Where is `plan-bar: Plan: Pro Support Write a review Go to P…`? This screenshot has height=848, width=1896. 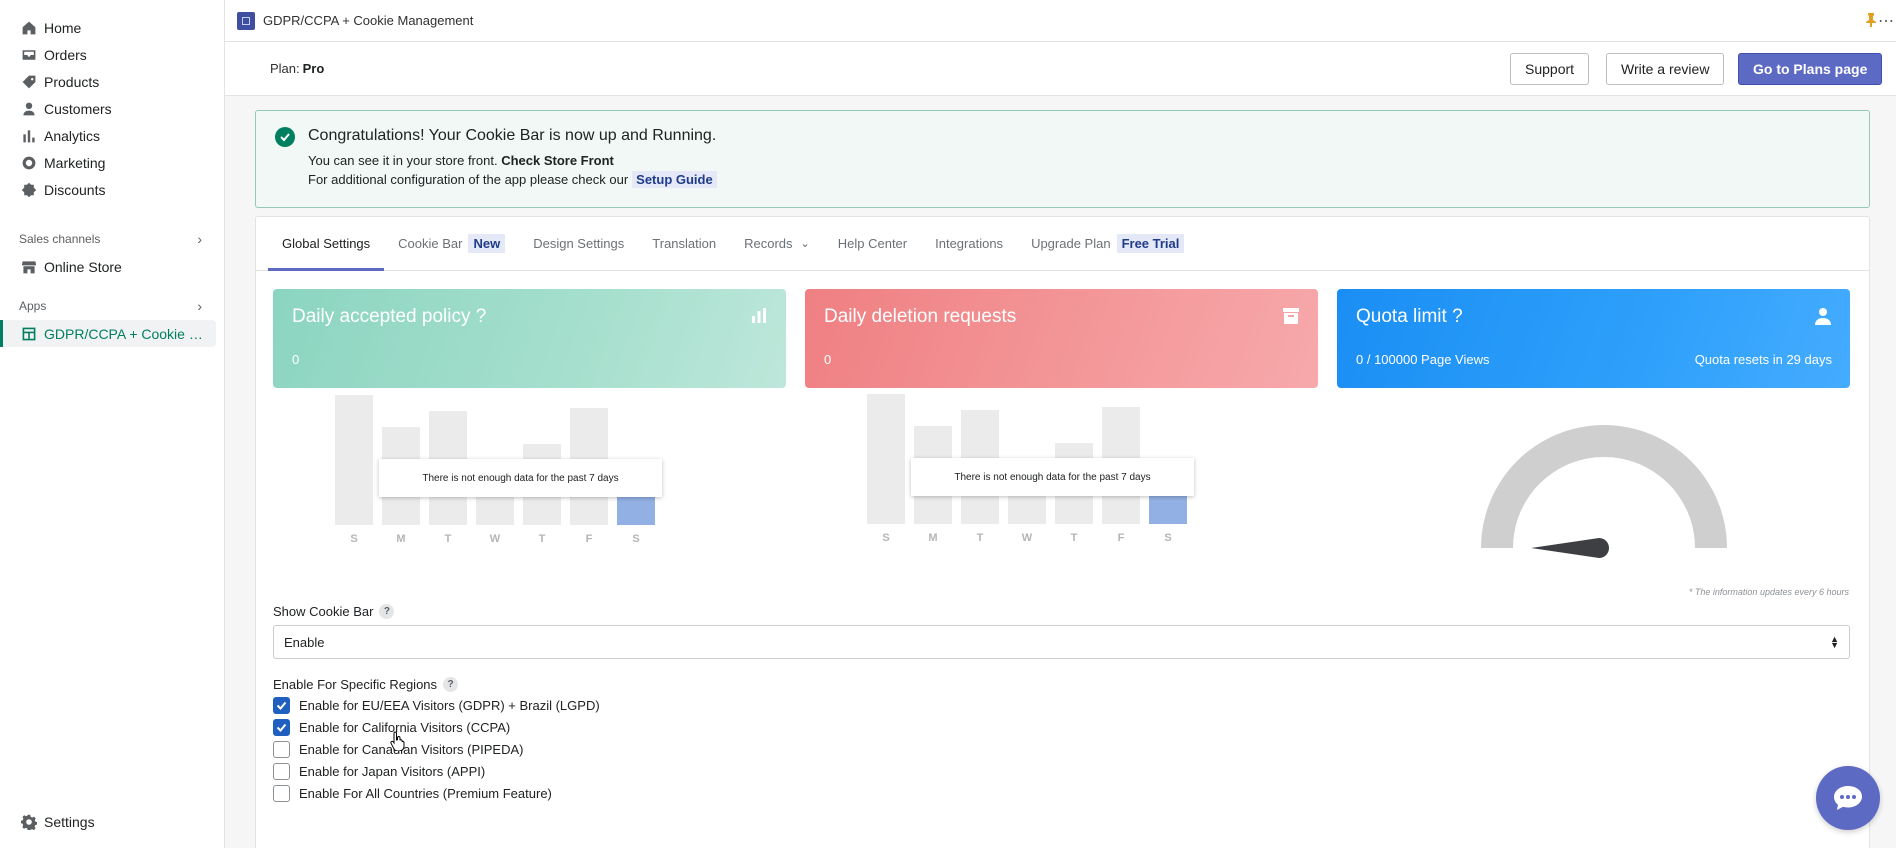
plan-bar: Plan: Pro Support Write a review Go to P… is located at coordinates (1060, 69).